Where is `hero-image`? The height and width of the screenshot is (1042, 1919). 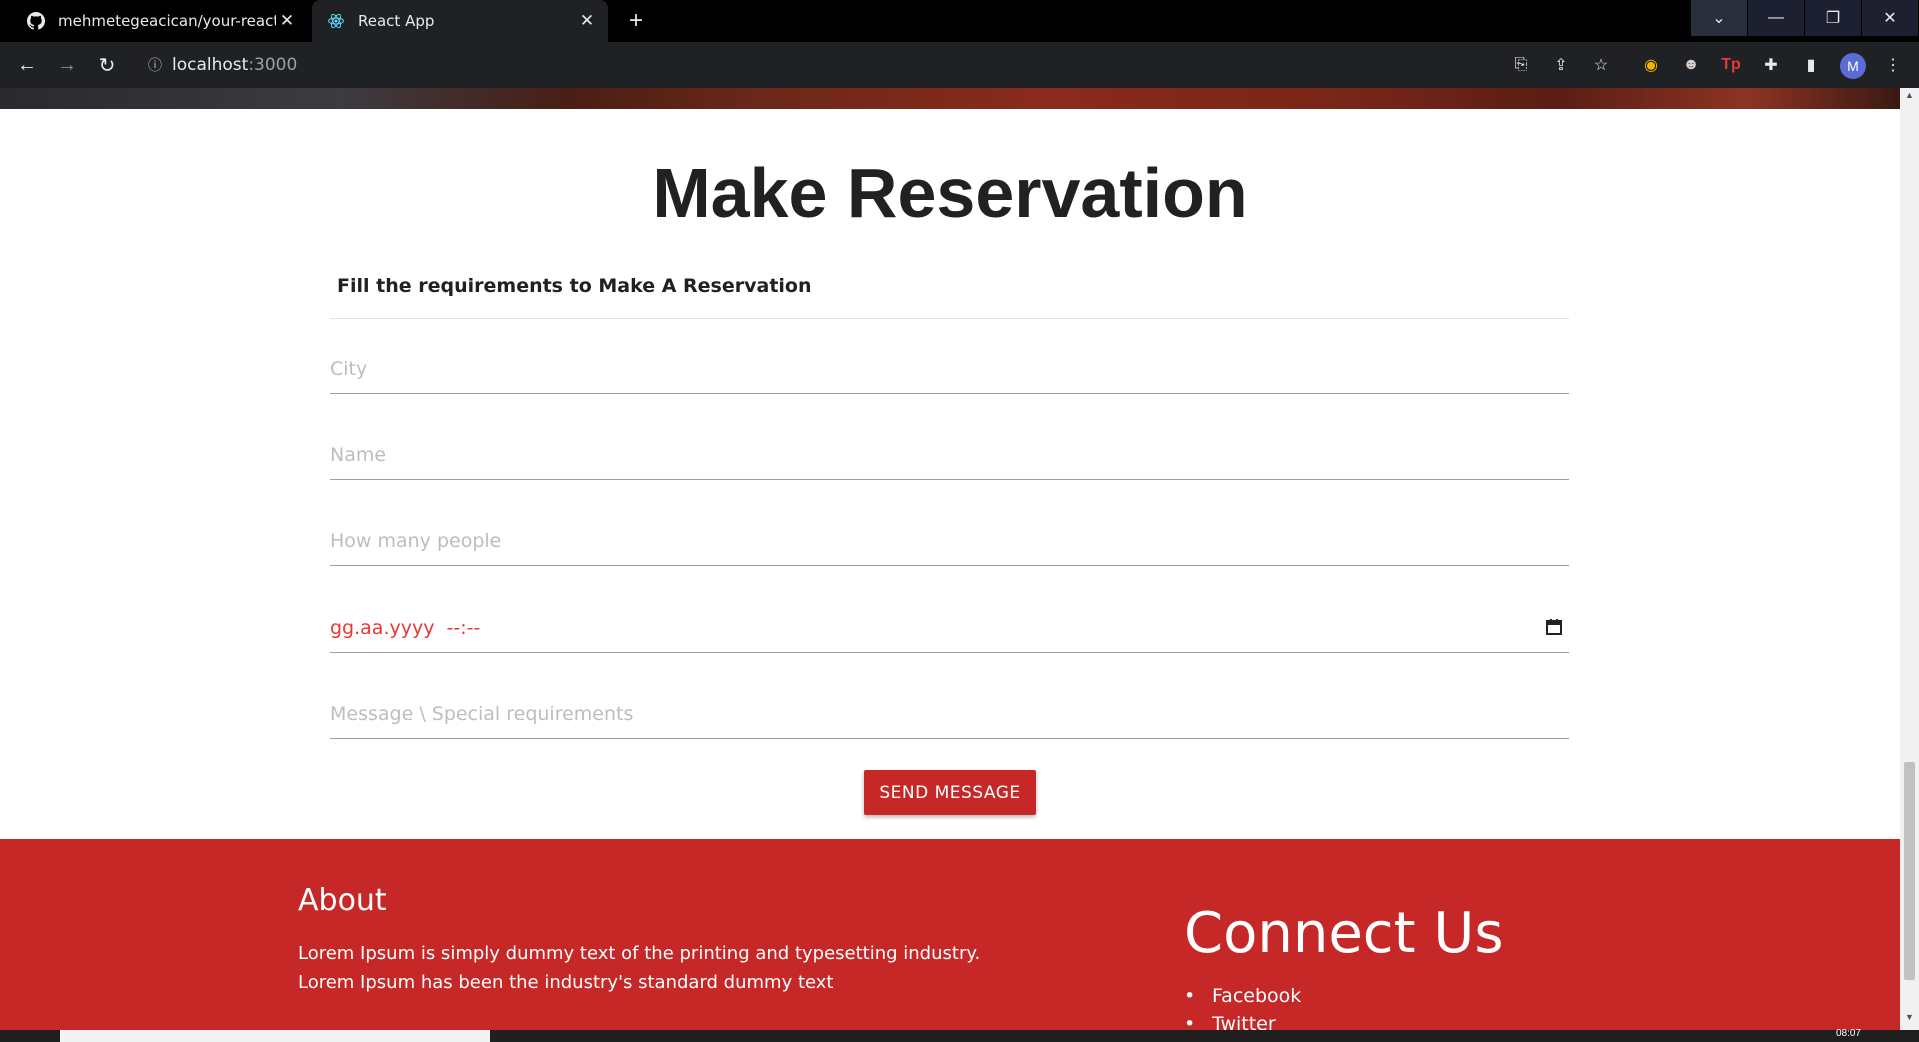 hero-image is located at coordinates (950, 98).